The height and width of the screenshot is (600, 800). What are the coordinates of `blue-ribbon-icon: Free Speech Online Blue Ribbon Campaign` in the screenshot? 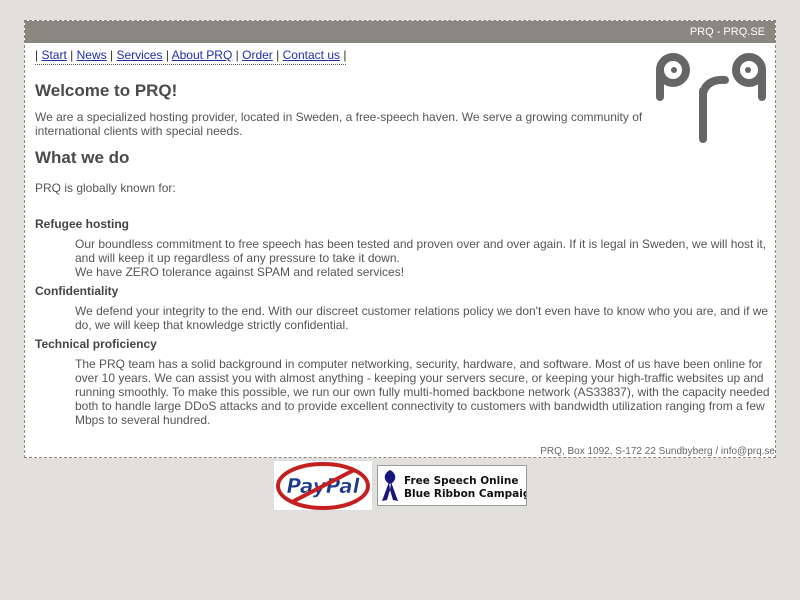 It's located at (460, 485).